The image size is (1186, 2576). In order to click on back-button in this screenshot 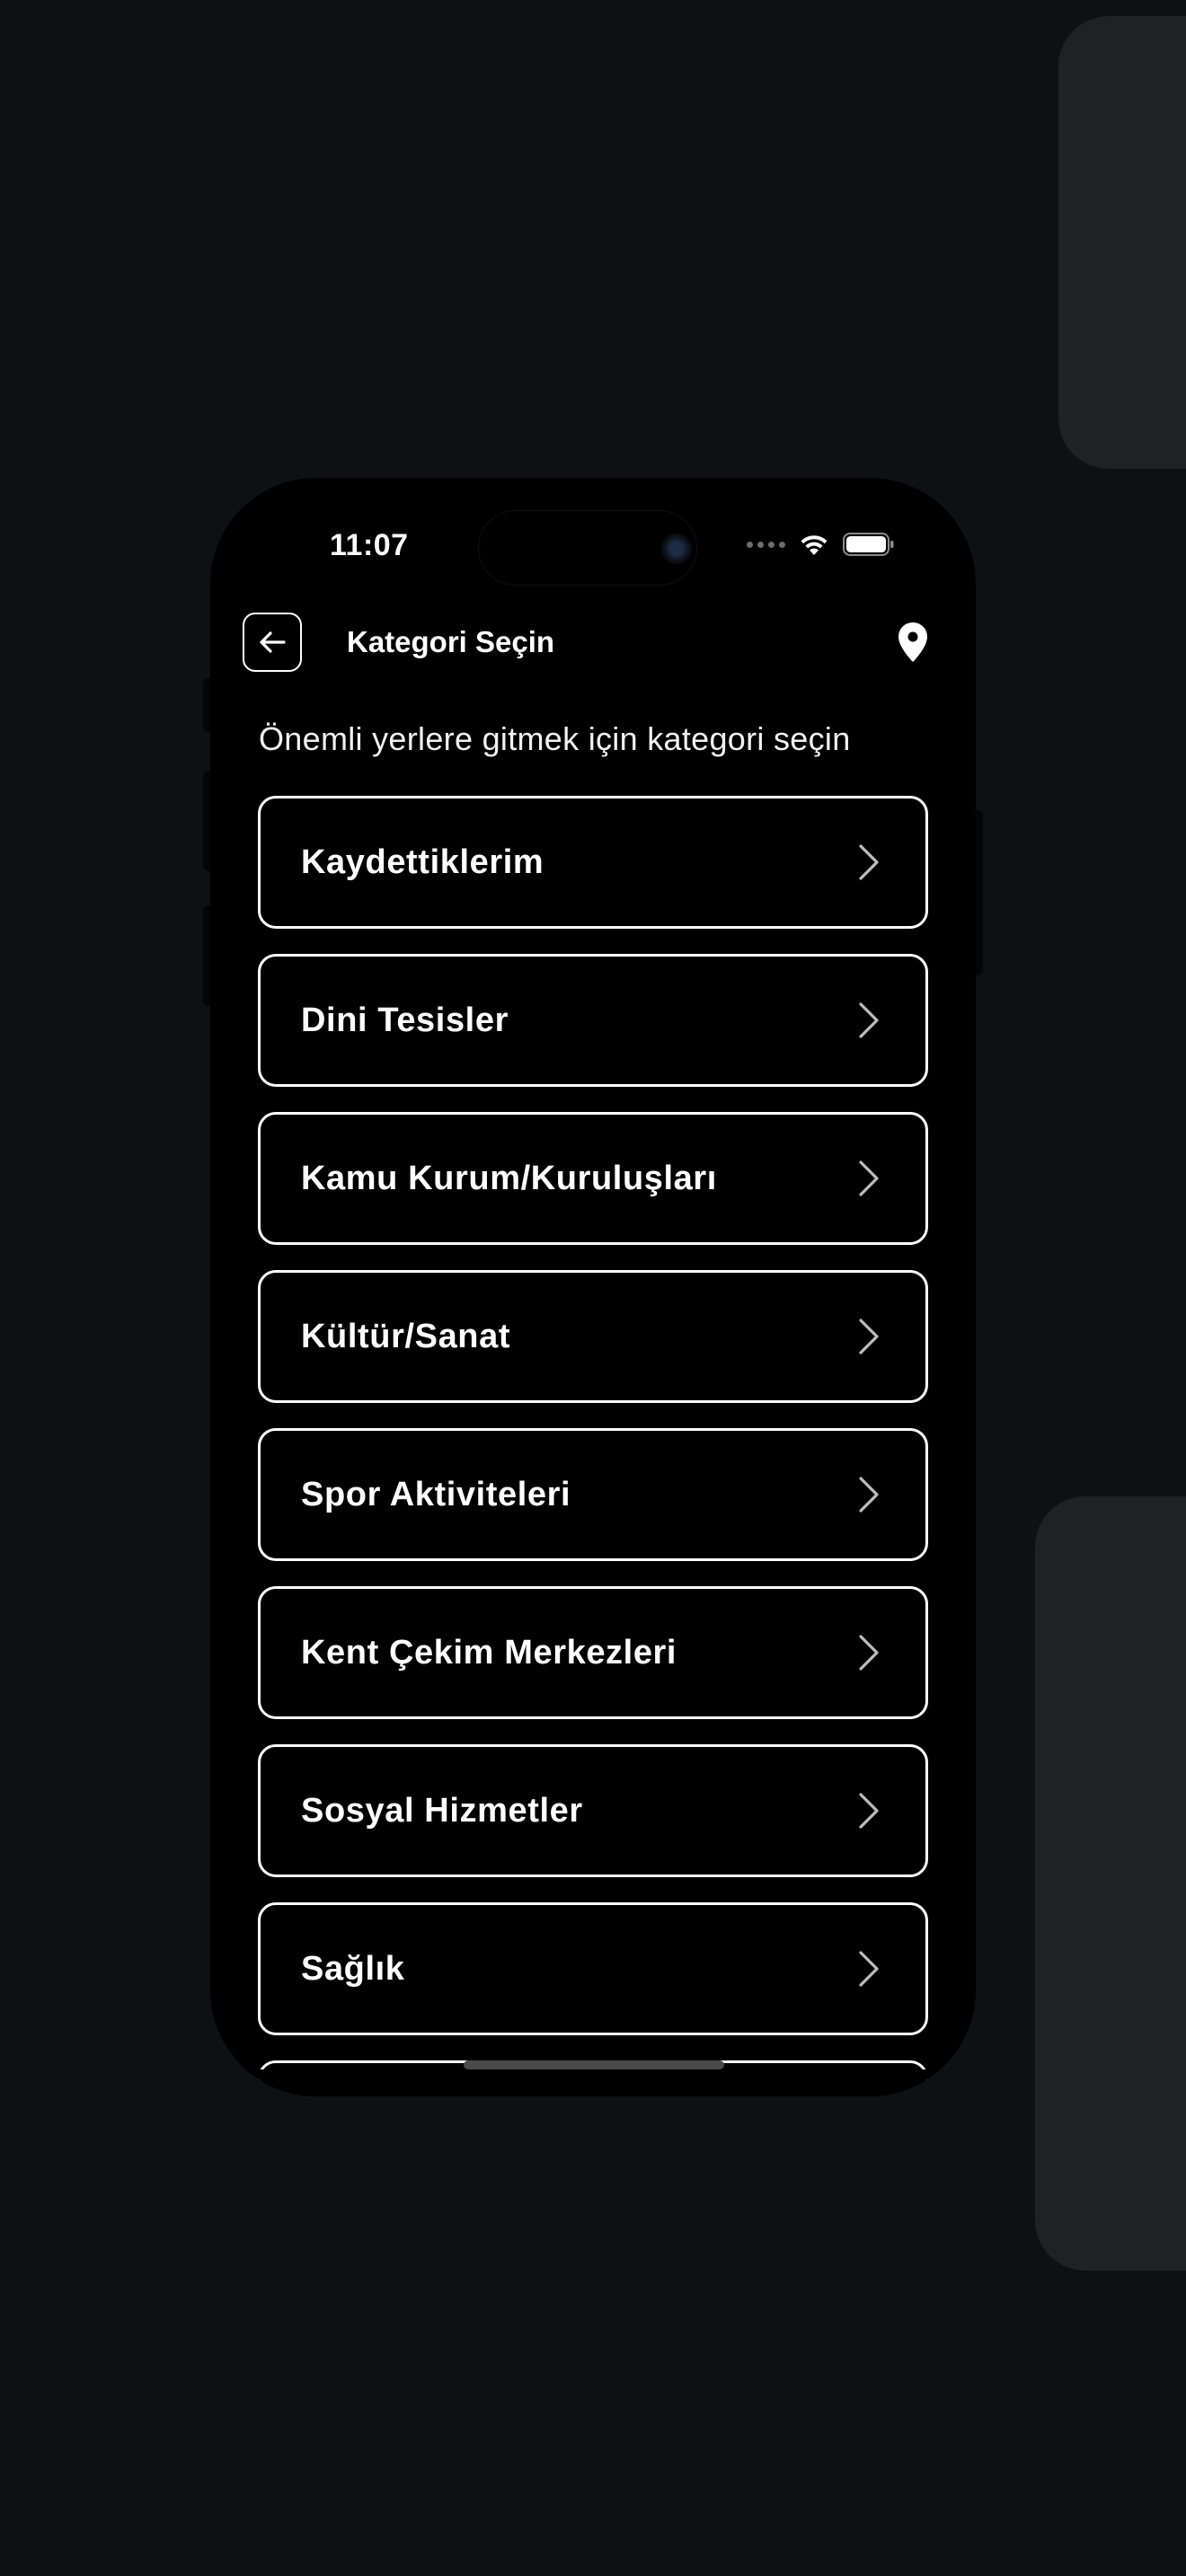, I will do `click(272, 642)`.